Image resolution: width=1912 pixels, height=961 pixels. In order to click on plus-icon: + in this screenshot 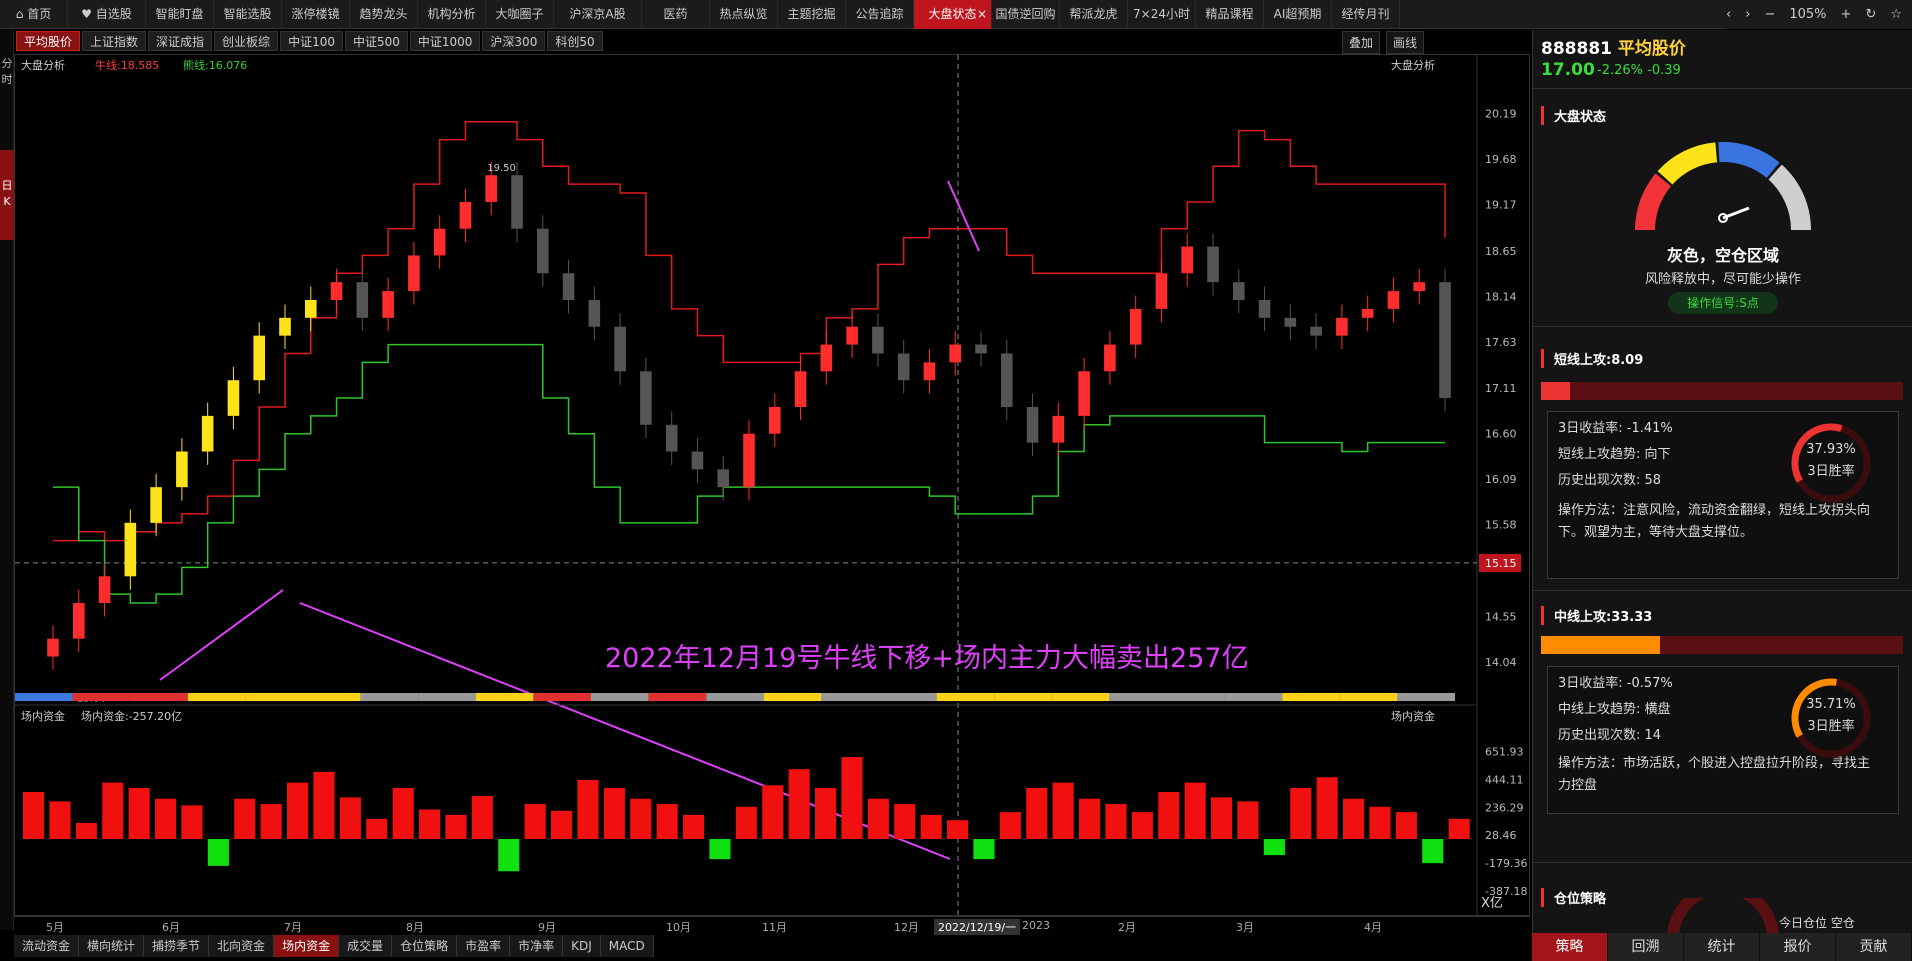, I will do `click(1846, 14)`.